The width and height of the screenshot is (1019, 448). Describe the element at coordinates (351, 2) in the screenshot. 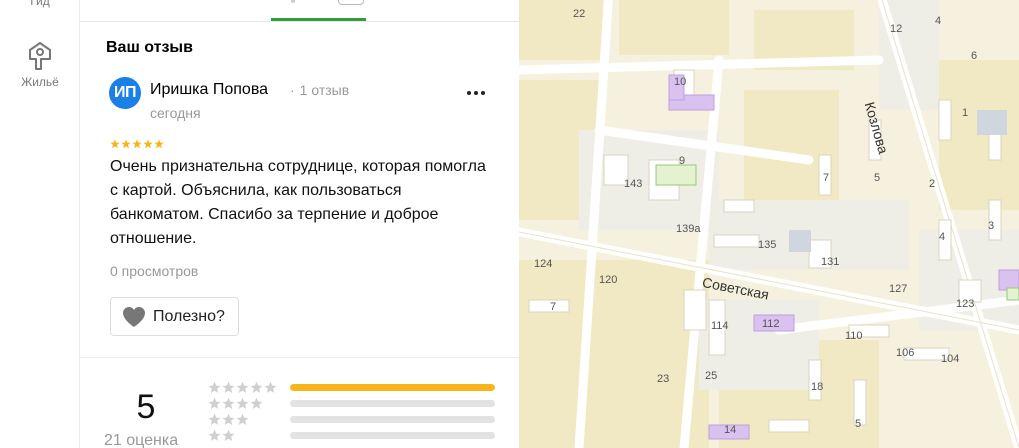

I see `tab-counter-badge` at that location.